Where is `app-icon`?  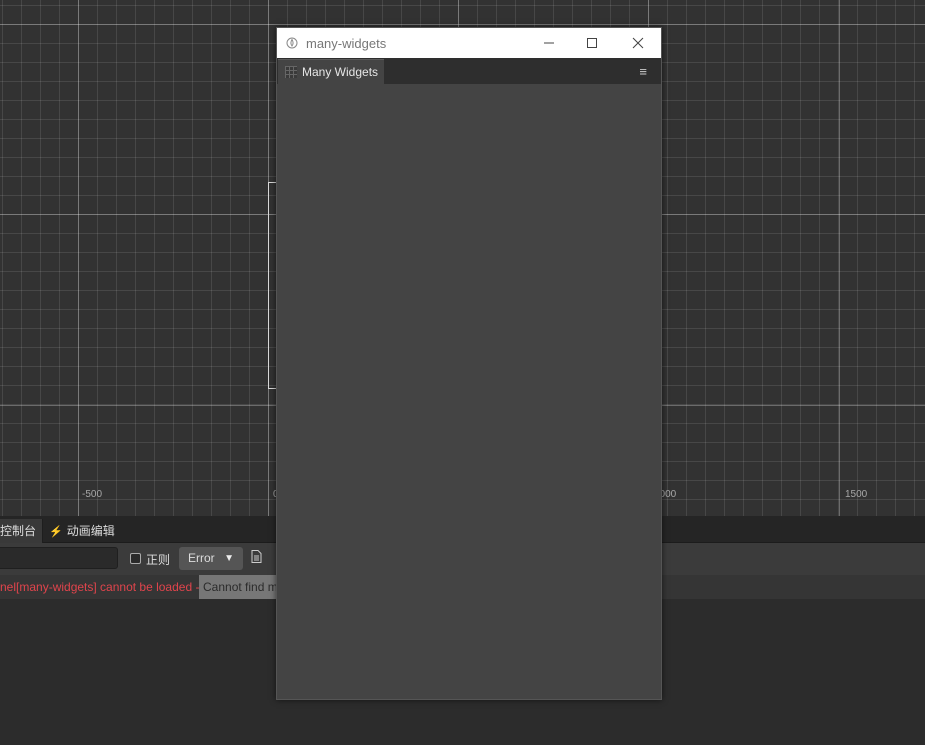 app-icon is located at coordinates (292, 43).